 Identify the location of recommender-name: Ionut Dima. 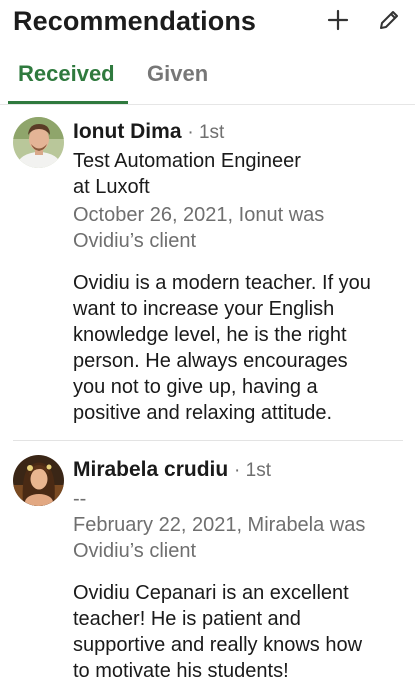
(127, 131).